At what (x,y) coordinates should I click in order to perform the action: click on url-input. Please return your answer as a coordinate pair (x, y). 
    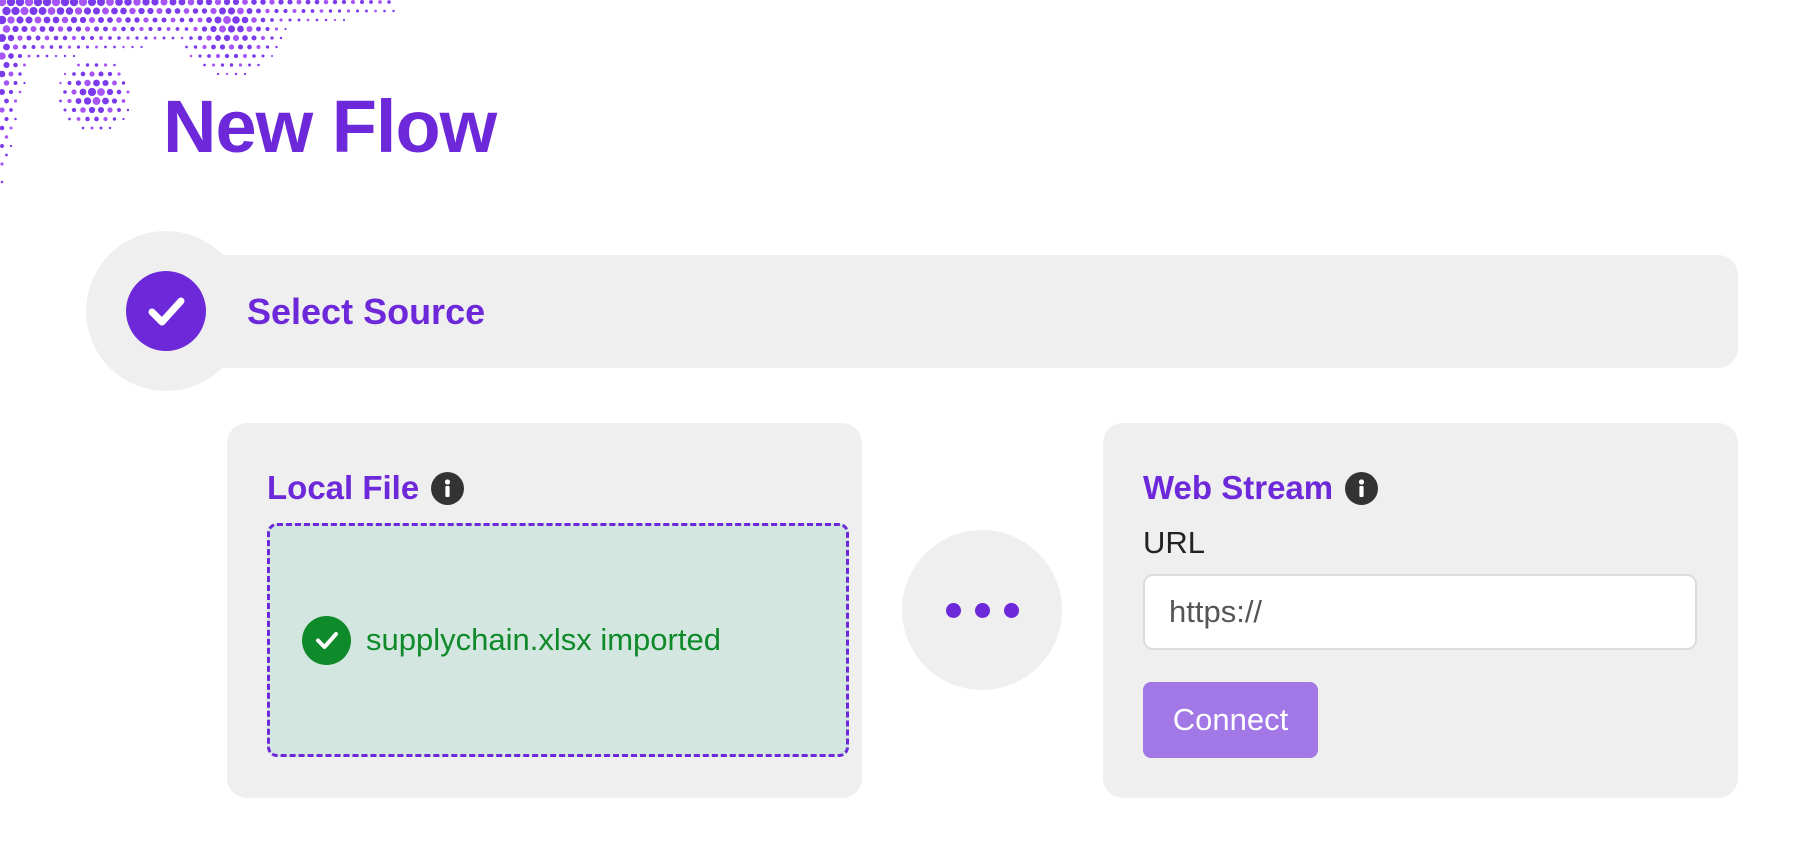
    Looking at the image, I should click on (1420, 612).